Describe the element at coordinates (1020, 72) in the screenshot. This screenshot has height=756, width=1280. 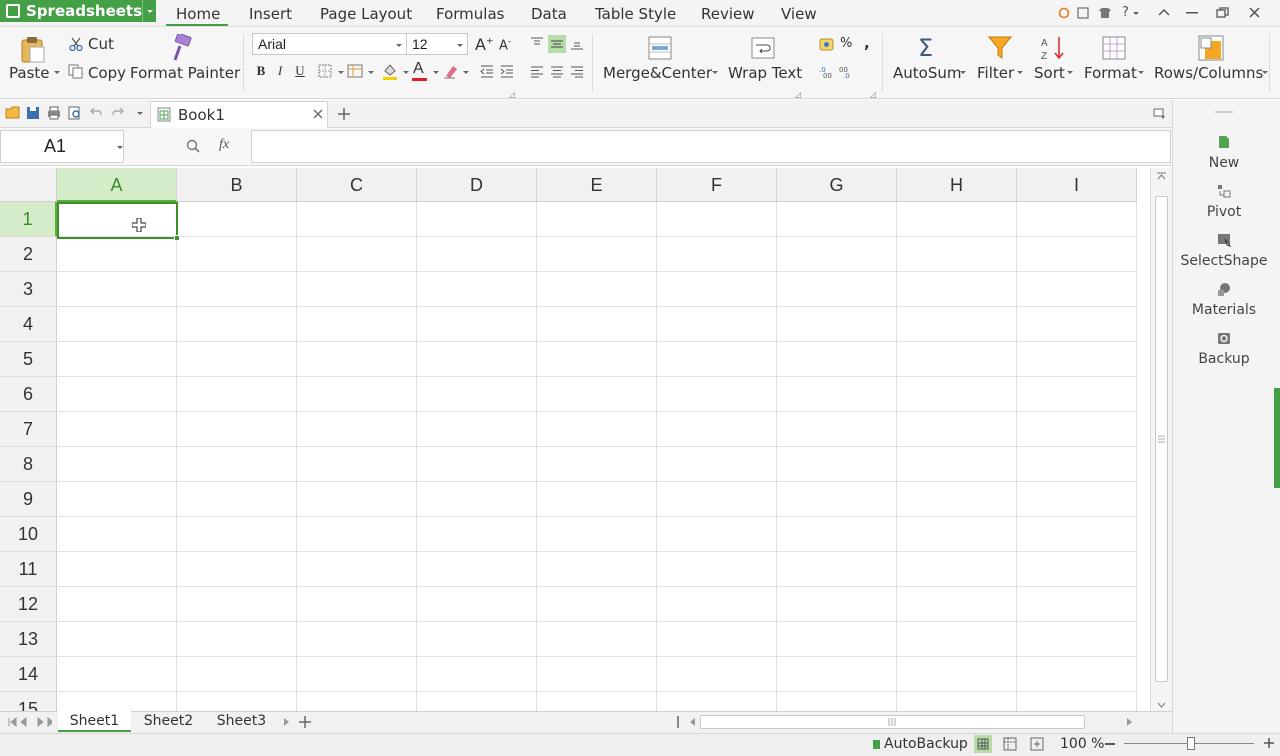
I see `filter-dropdown-icon` at that location.